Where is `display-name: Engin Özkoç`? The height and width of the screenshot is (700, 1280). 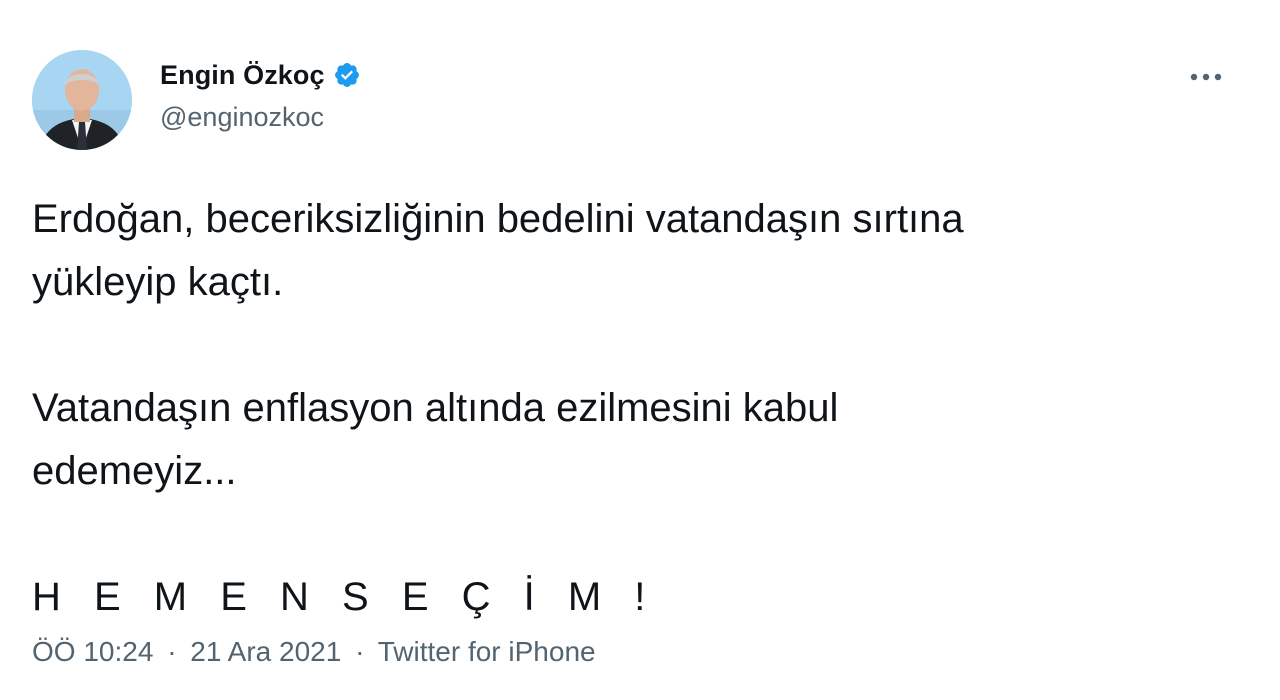 display-name: Engin Özkoç is located at coordinates (242, 75).